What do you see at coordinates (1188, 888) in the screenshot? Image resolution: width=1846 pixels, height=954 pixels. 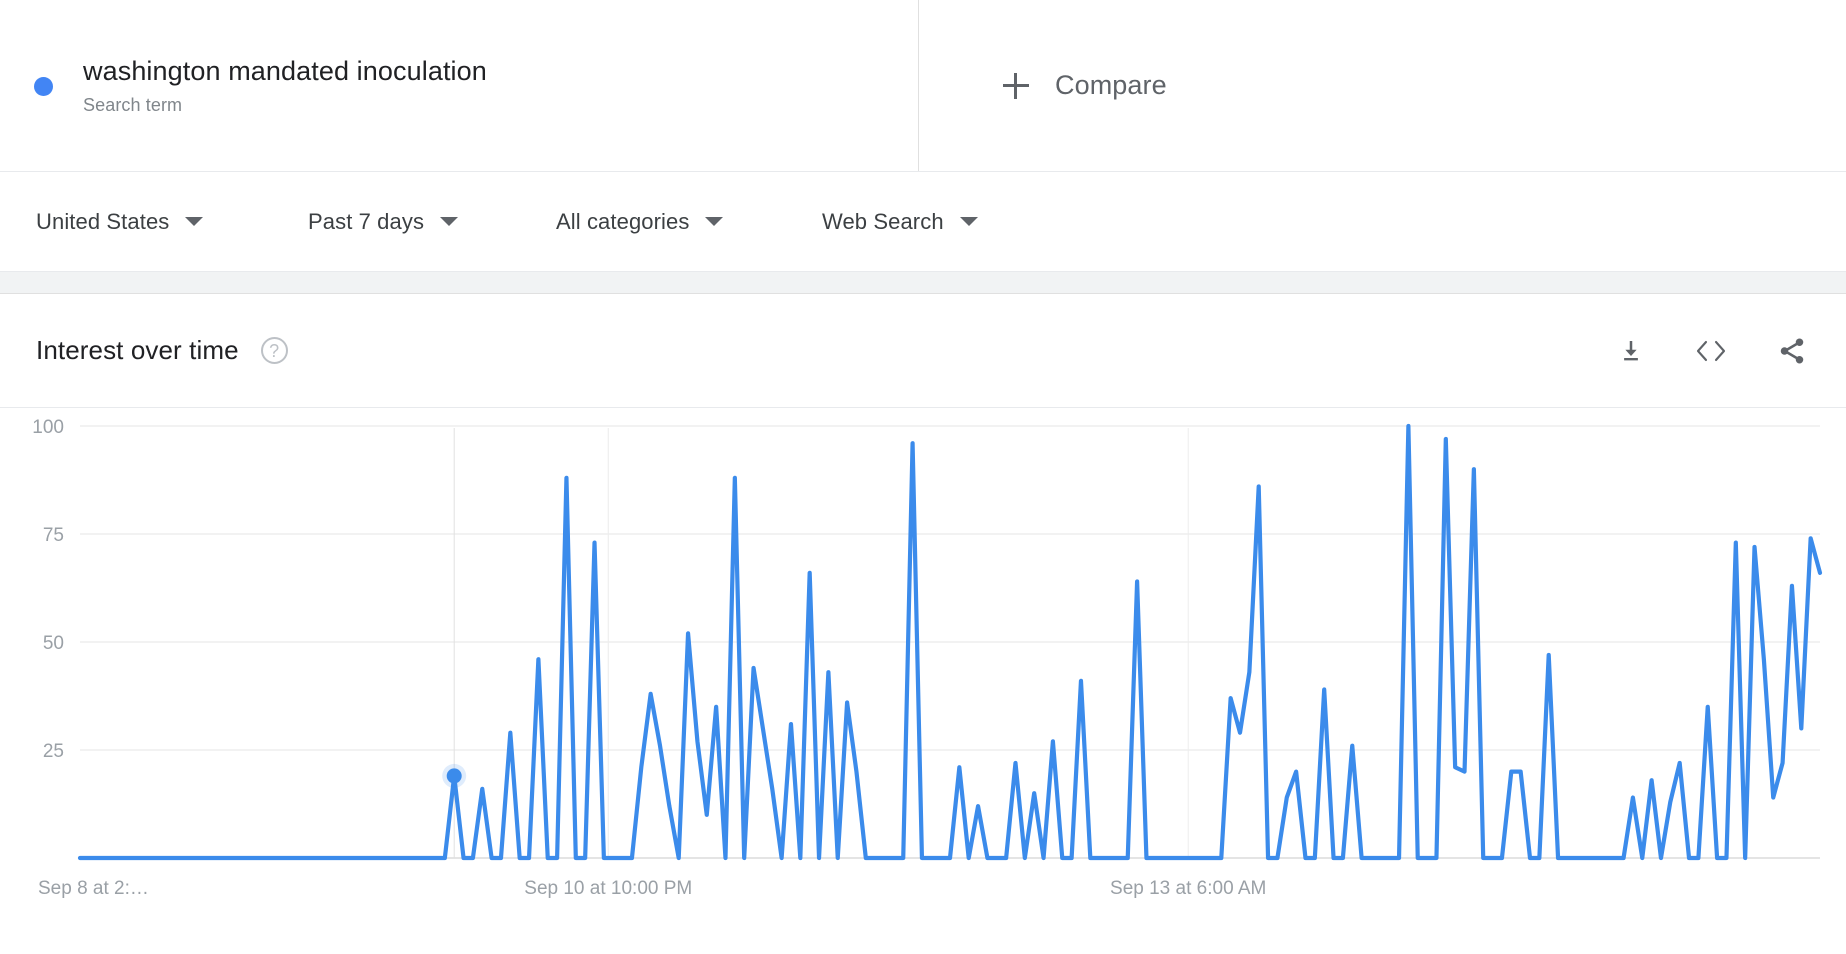 I see `x-axis-tick-label: Sep 13 at 6:00 AM` at bounding box center [1188, 888].